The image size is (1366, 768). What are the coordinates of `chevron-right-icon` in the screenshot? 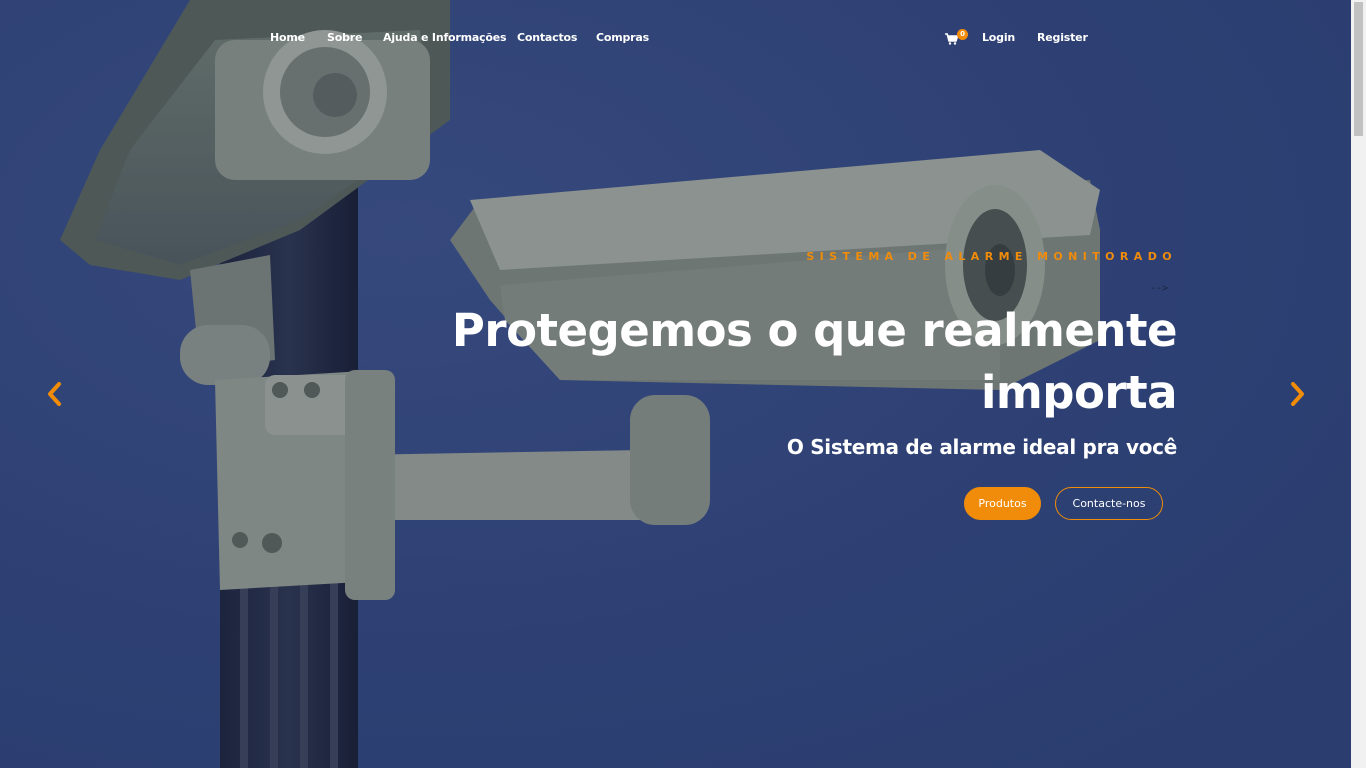 It's located at (1297, 394).